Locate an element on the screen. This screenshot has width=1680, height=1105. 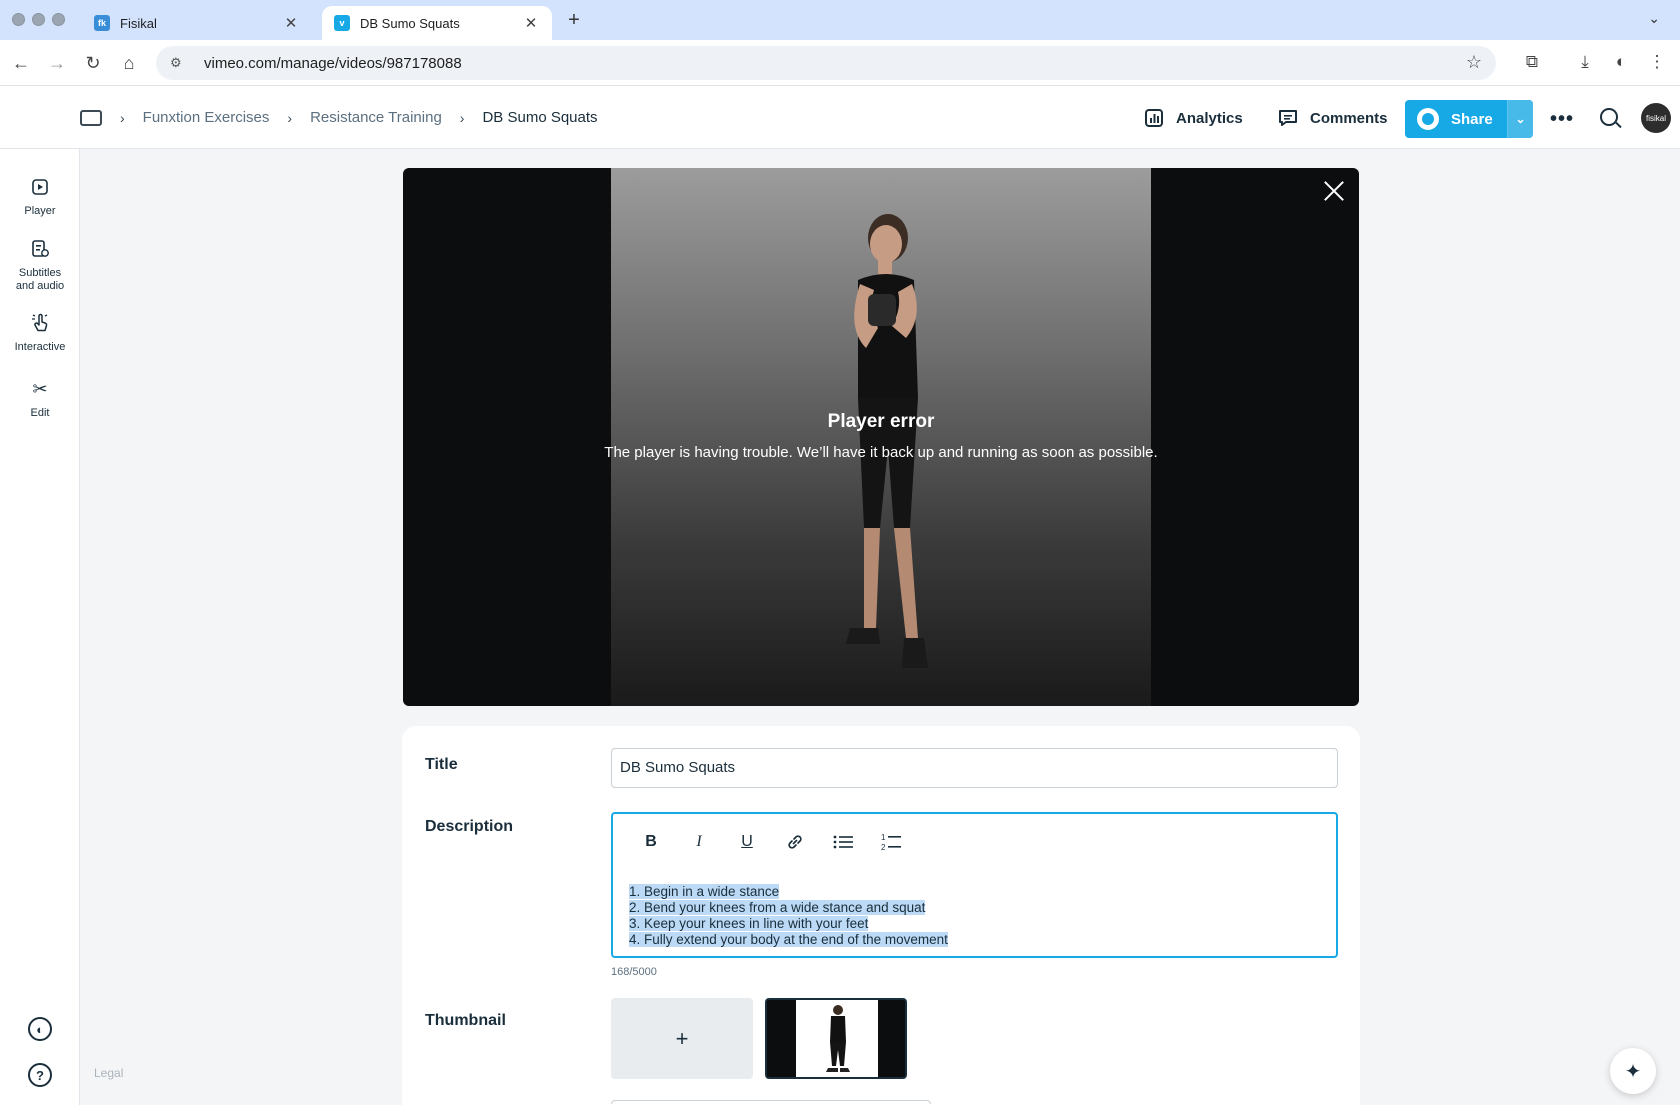
rail-item-label: Interactive is located at coordinates (40, 347).